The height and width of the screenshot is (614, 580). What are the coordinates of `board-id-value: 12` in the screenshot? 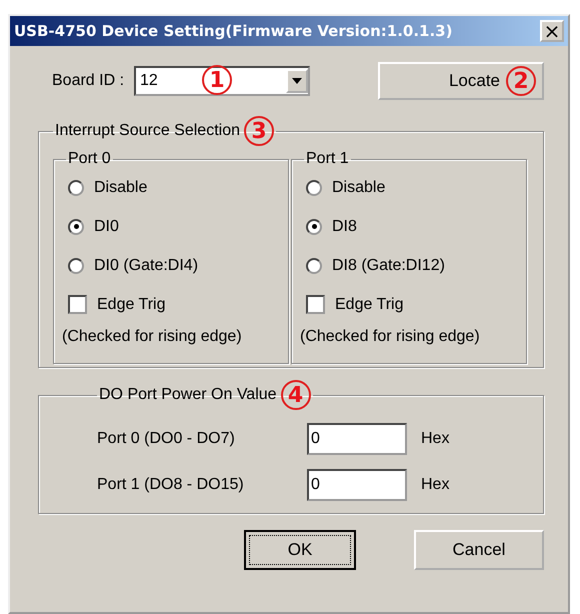 It's located at (148, 81).